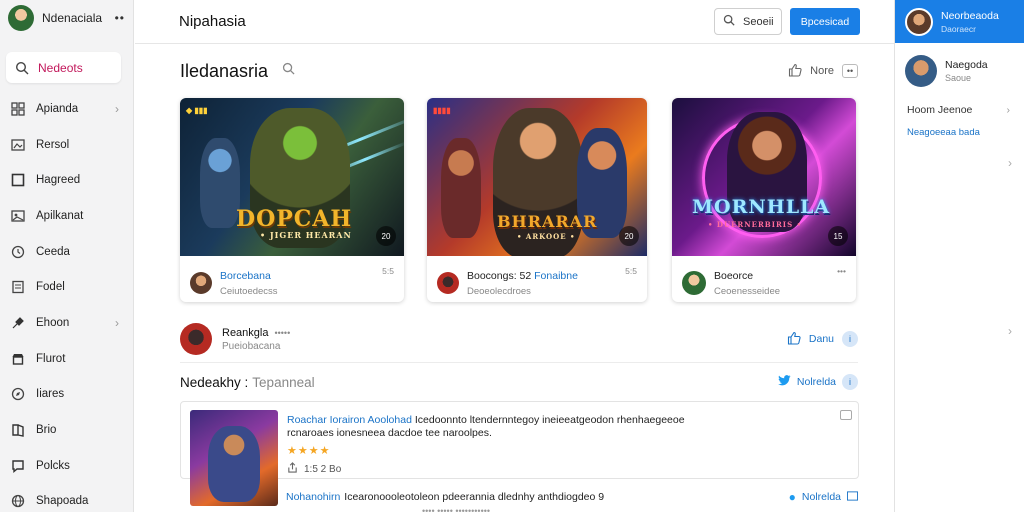 This screenshot has width=1024, height=512. What do you see at coordinates (959, 132) in the screenshot?
I see `panel-link-blue: Neagoeeaa bada` at bounding box center [959, 132].